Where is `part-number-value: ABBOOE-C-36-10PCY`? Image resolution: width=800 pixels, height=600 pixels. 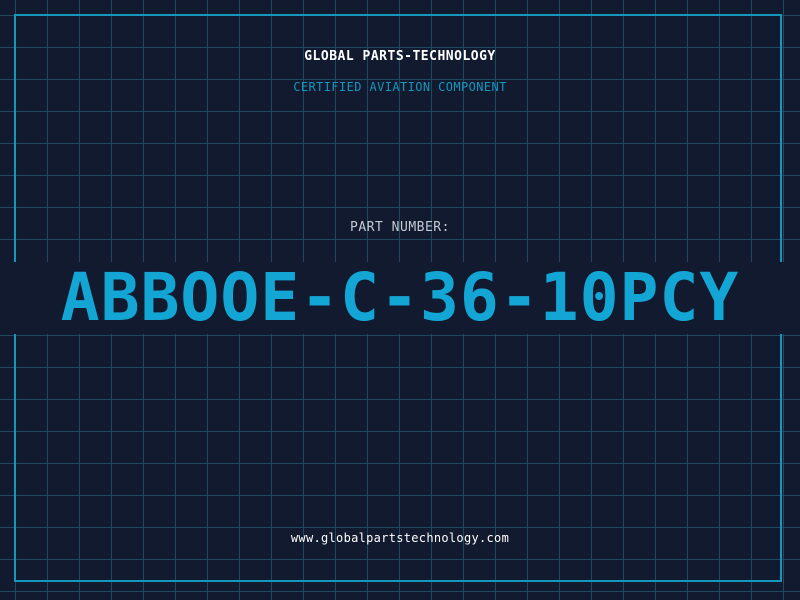 part-number-value: ABBOOE-C-36-10PCY is located at coordinates (400, 297).